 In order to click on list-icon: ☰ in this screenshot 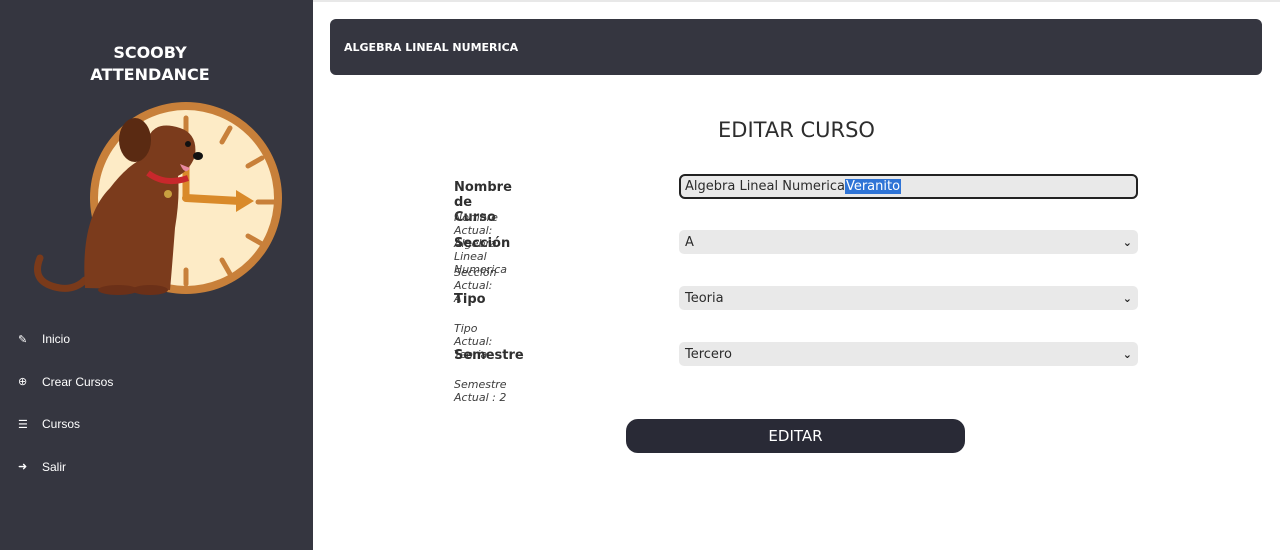, I will do `click(23, 424)`.